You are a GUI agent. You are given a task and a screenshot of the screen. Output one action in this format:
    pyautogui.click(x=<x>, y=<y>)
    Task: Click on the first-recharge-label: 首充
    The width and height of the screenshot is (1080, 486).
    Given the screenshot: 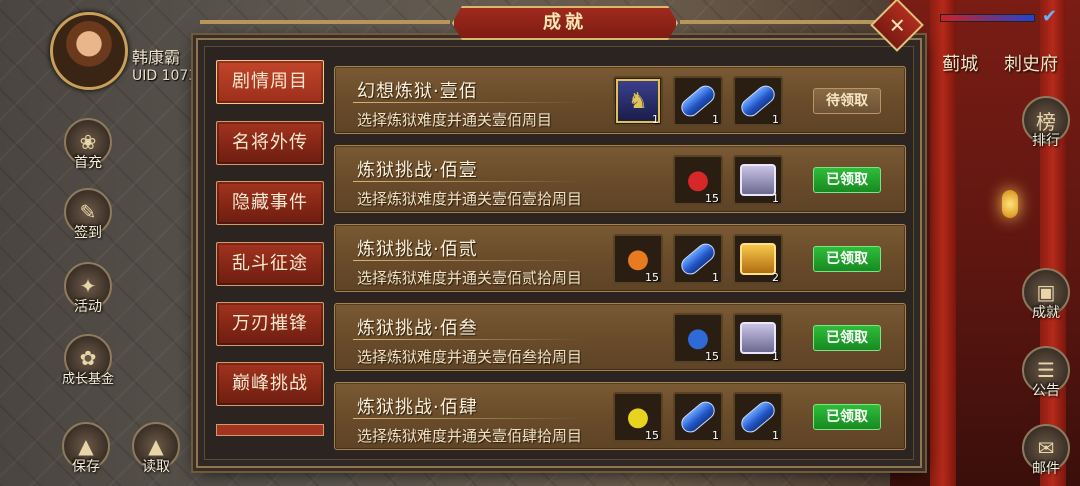 What is the action you would take?
    pyautogui.click(x=88, y=163)
    